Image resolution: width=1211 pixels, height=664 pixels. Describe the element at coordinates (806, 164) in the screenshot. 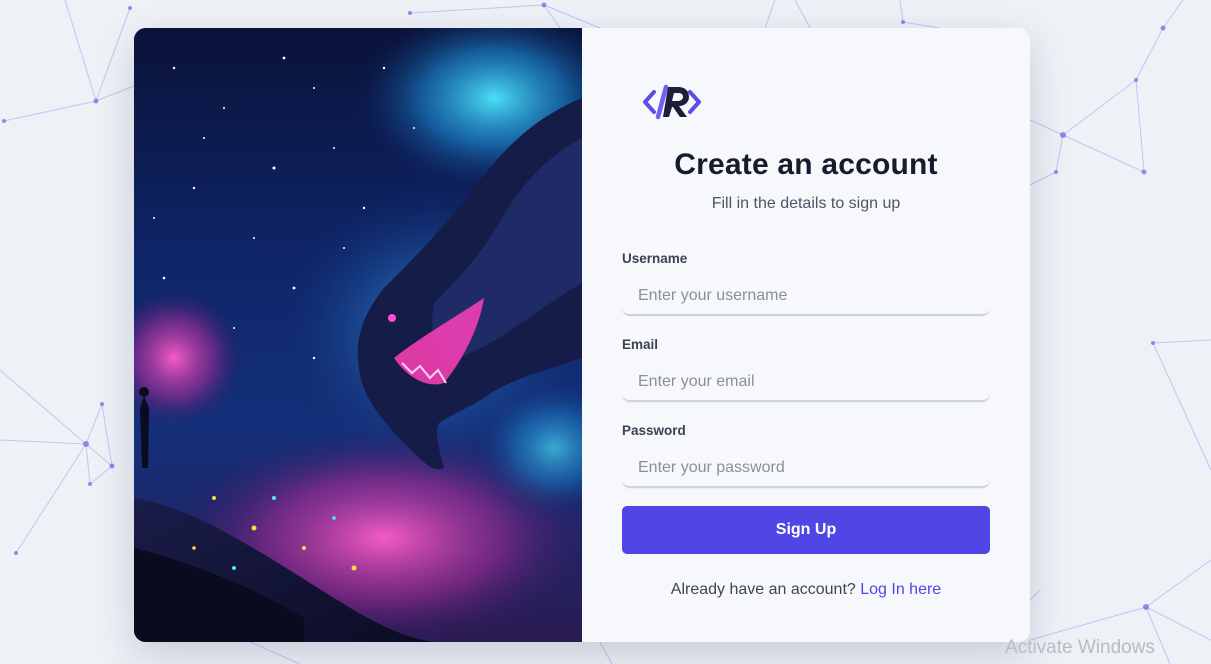

I see `page-title: Create an account` at that location.